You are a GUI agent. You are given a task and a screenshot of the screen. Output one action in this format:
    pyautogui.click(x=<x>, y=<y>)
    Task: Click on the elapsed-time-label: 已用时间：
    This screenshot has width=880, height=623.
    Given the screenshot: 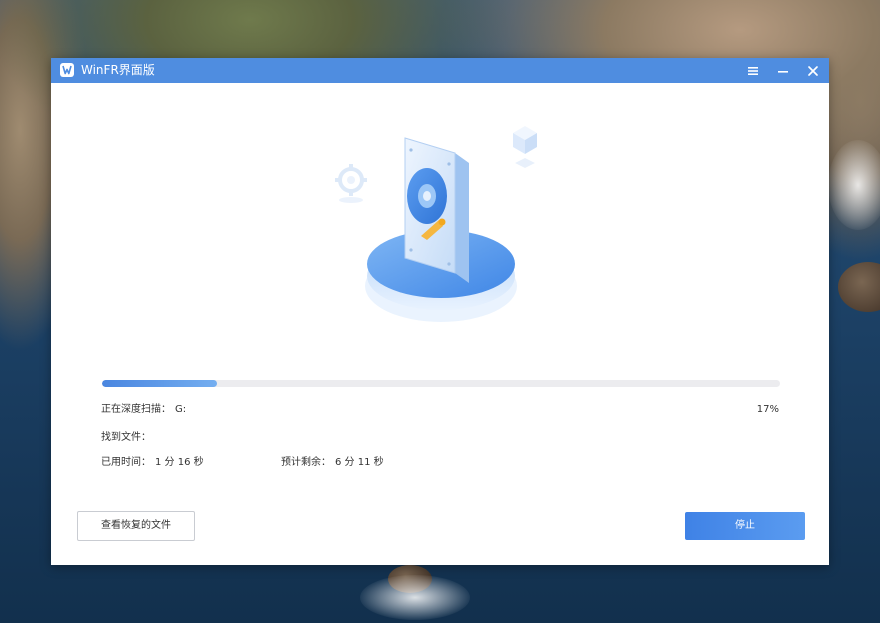 What is the action you would take?
    pyautogui.click(x=126, y=463)
    